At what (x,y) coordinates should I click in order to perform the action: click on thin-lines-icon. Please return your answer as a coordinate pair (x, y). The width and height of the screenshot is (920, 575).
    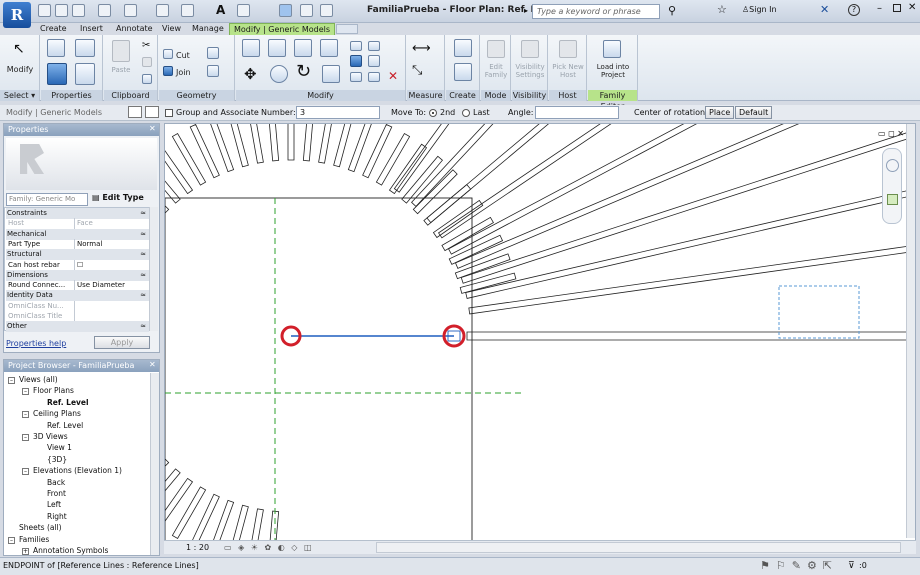
    Looking at the image, I should click on (285, 10).